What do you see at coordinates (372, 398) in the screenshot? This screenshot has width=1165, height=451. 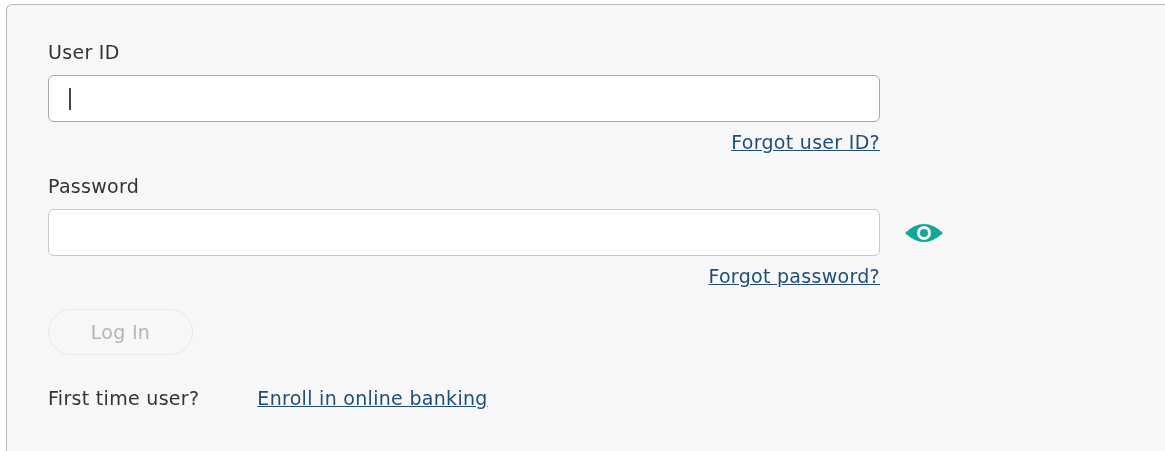 I see `enroll-link: Enroll in online banking` at bounding box center [372, 398].